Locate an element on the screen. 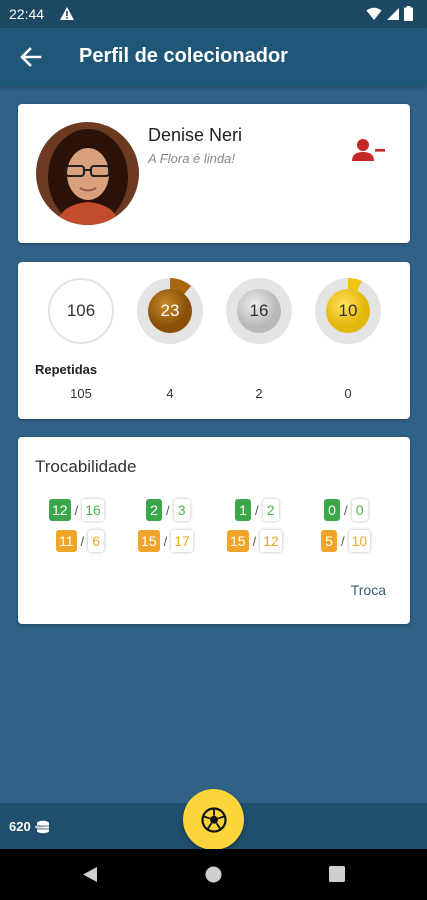 The image size is (427, 900). stat-value: 16 is located at coordinates (259, 310).